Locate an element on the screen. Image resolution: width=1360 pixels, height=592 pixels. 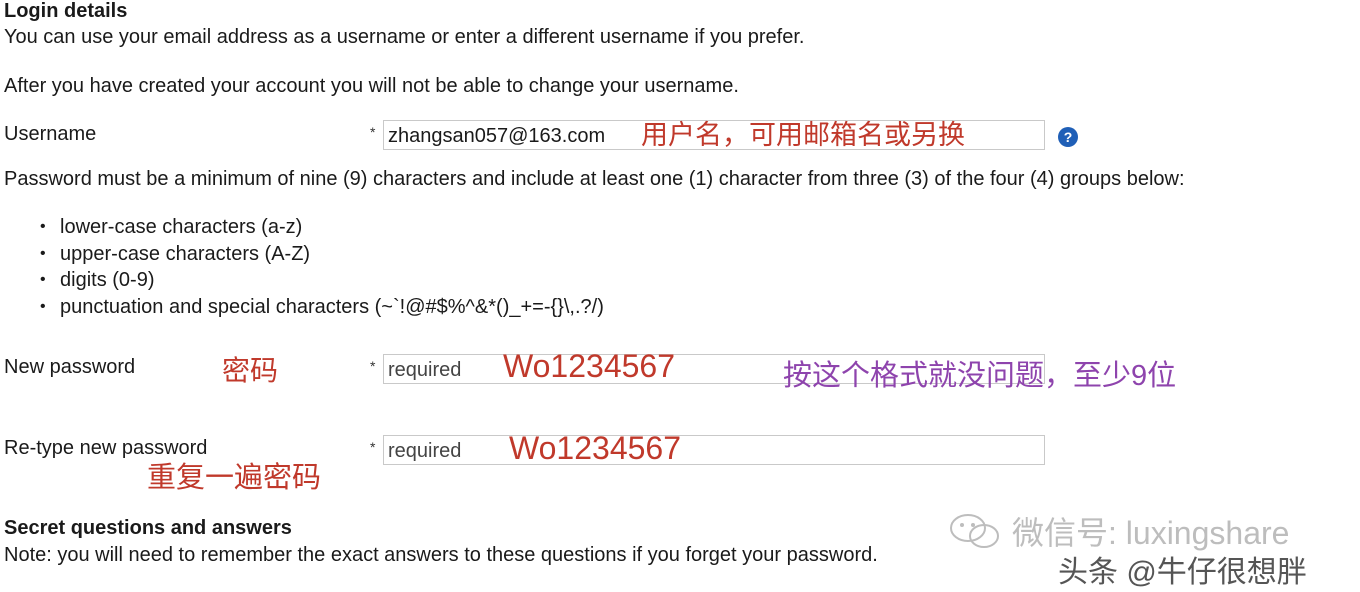
username-label: Username is located at coordinates (50, 134).